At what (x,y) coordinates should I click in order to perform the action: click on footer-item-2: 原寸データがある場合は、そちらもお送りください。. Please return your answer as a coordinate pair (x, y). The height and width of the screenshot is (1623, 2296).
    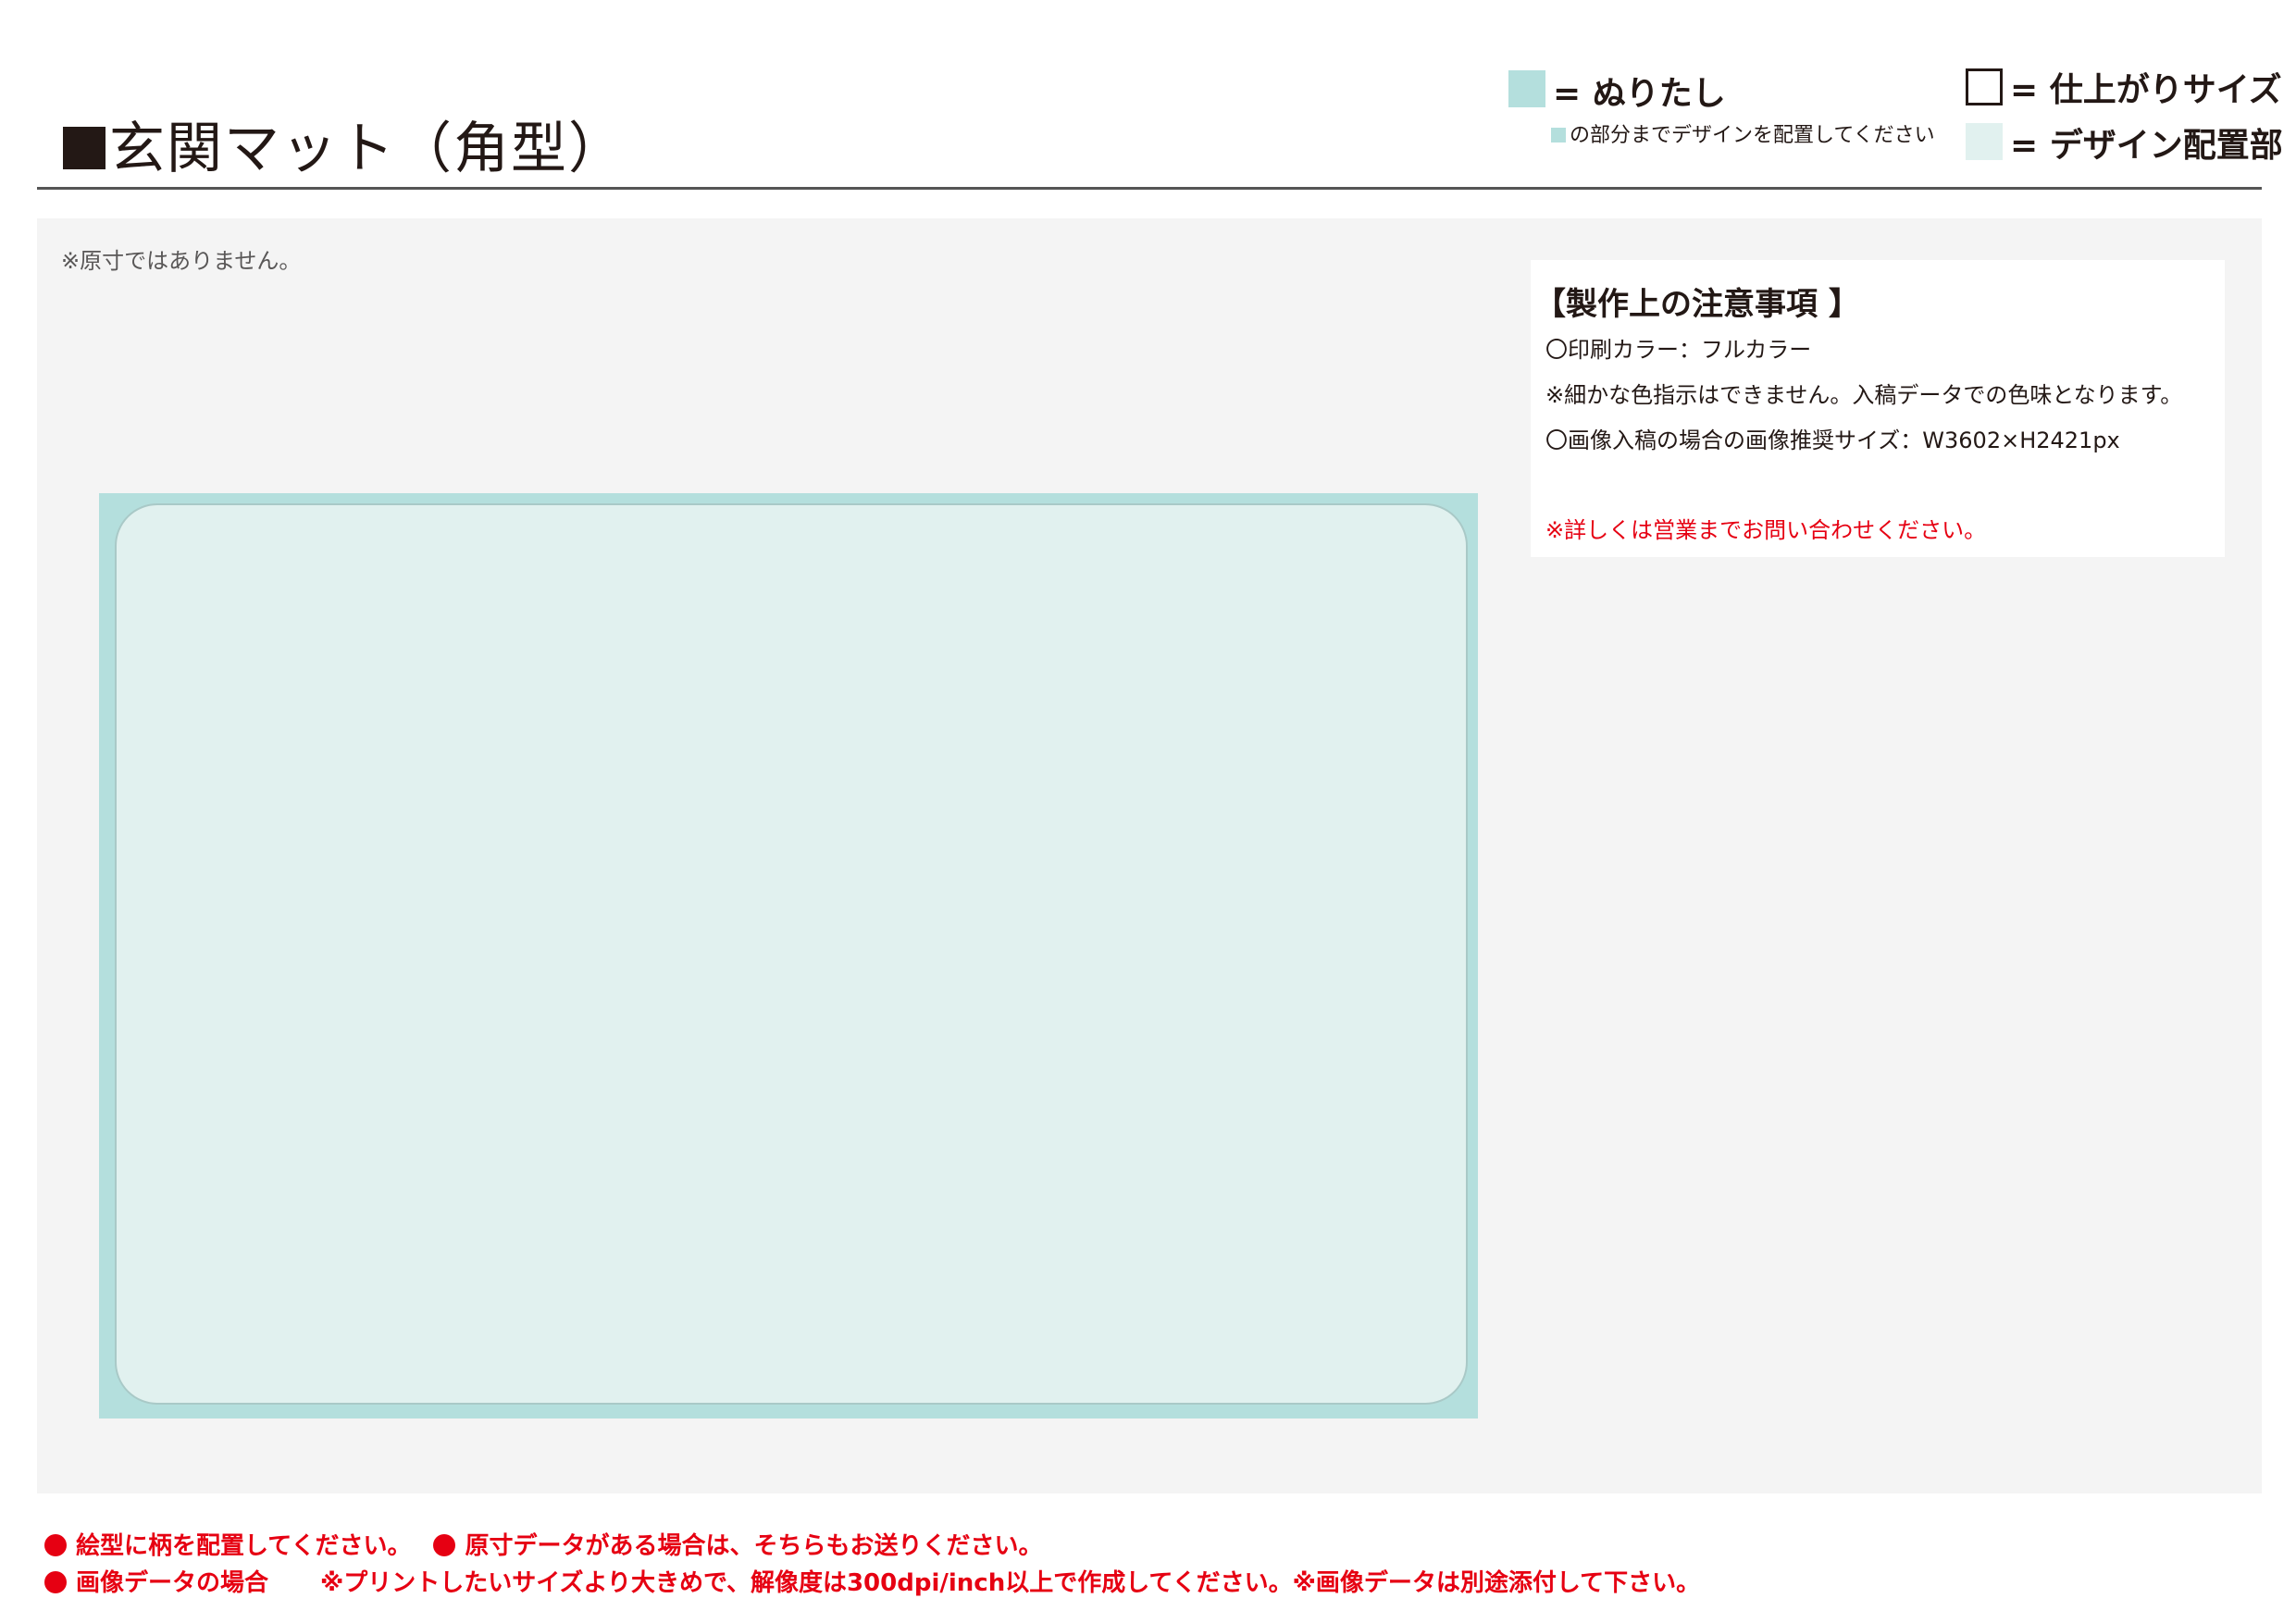
    Looking at the image, I should click on (754, 1546).